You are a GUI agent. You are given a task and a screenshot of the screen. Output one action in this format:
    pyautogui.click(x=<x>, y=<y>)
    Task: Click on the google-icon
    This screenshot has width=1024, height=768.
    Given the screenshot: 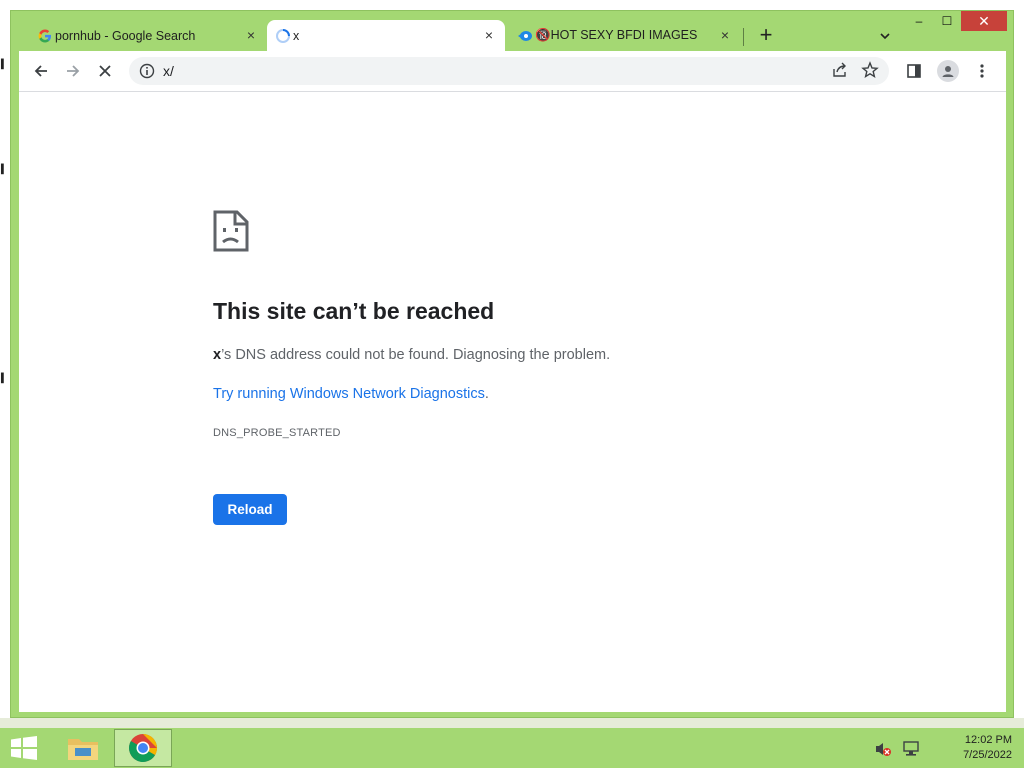 What is the action you would take?
    pyautogui.click(x=45, y=36)
    